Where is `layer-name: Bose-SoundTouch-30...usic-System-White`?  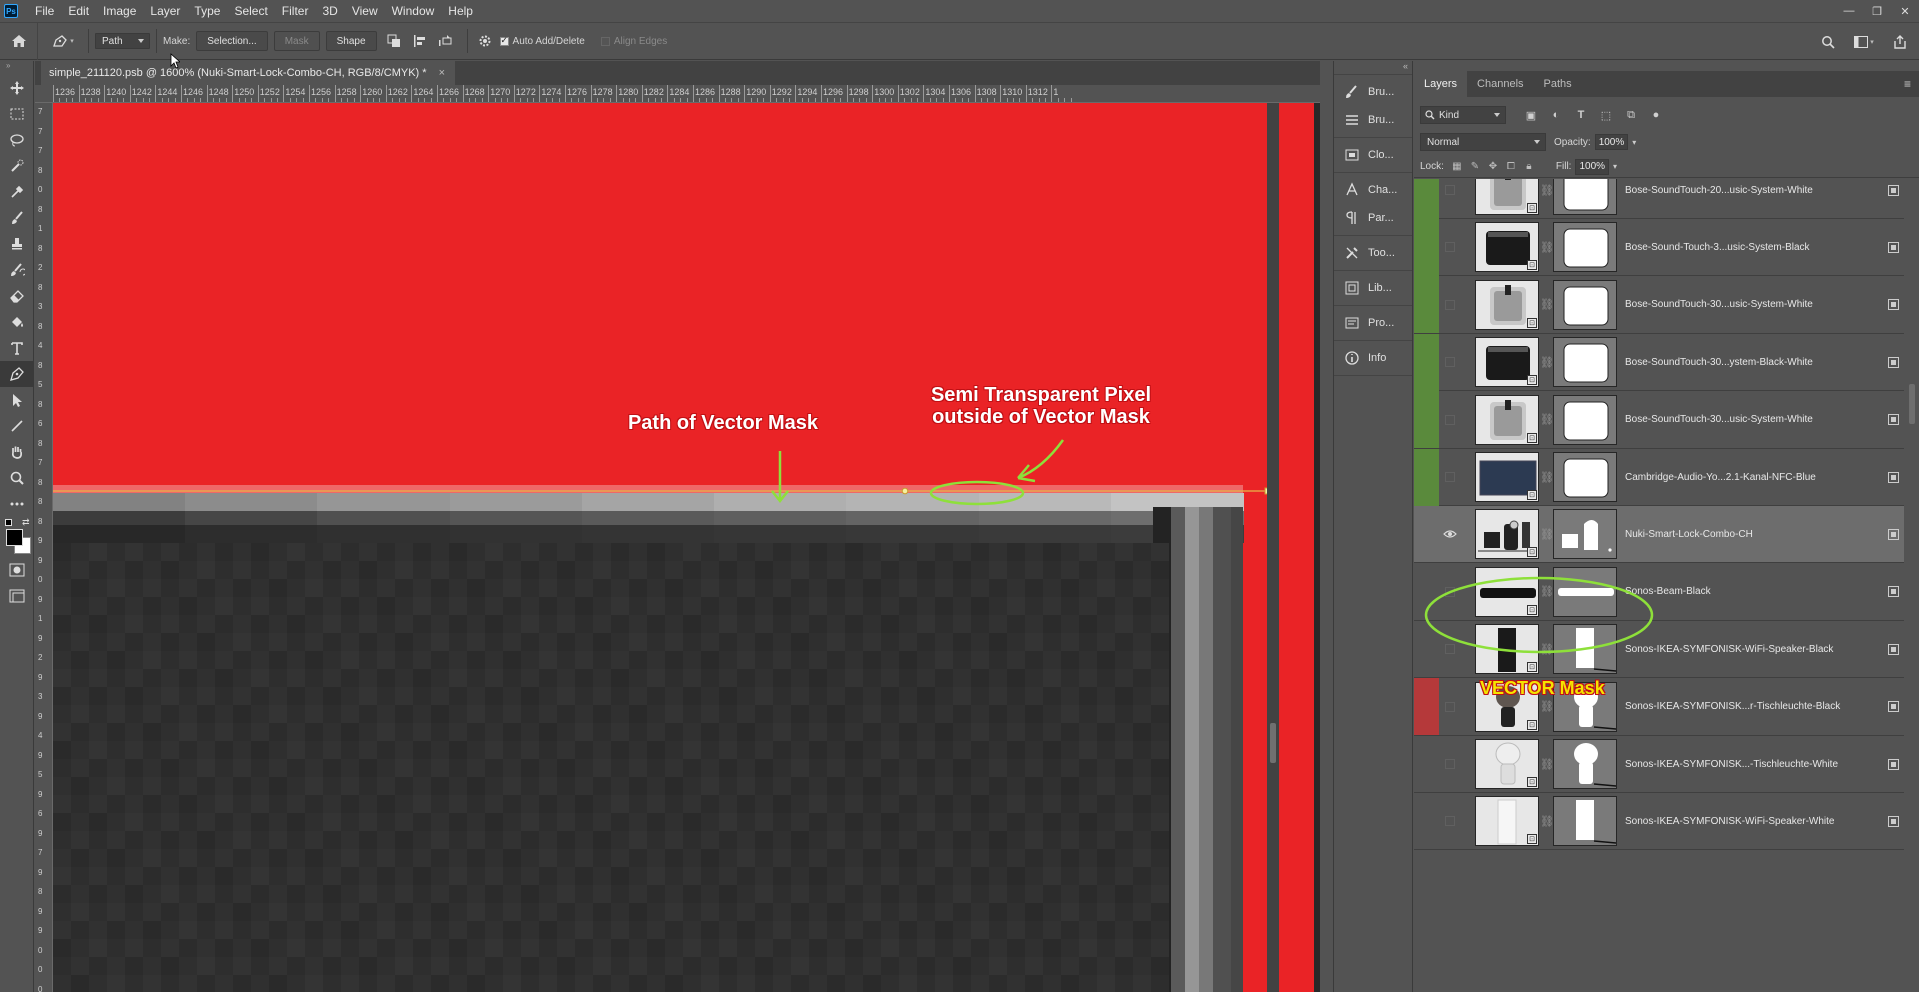
layer-name: Bose-SoundTouch-30...usic-System-White is located at coordinates (1749, 419).